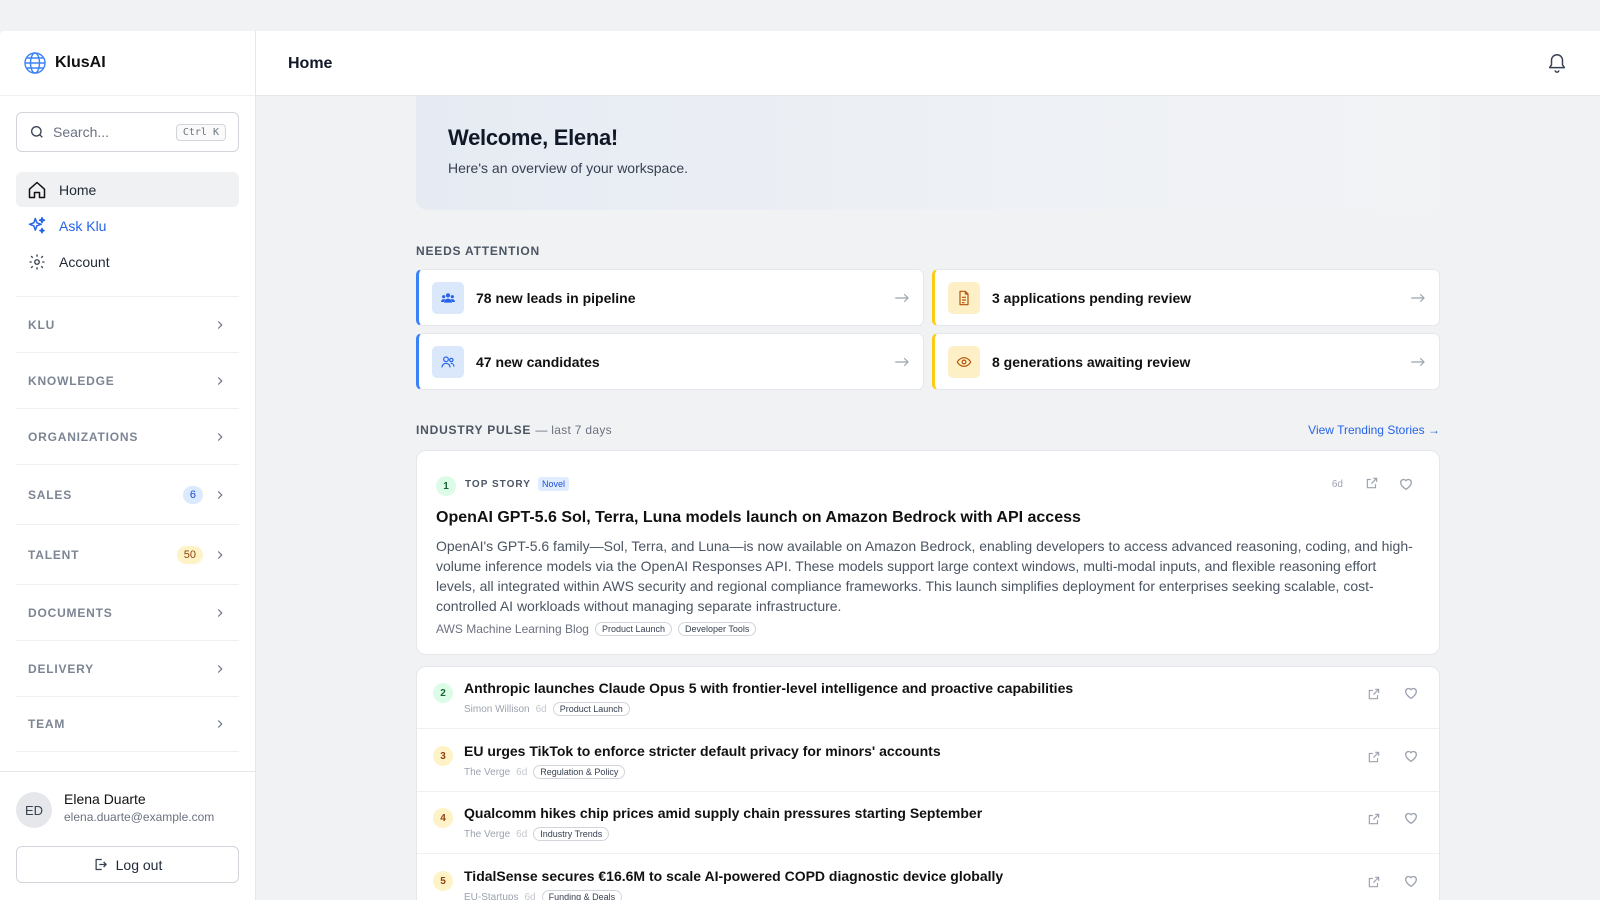 The height and width of the screenshot is (900, 1600). I want to click on story-source: Simon Willison, so click(497, 709).